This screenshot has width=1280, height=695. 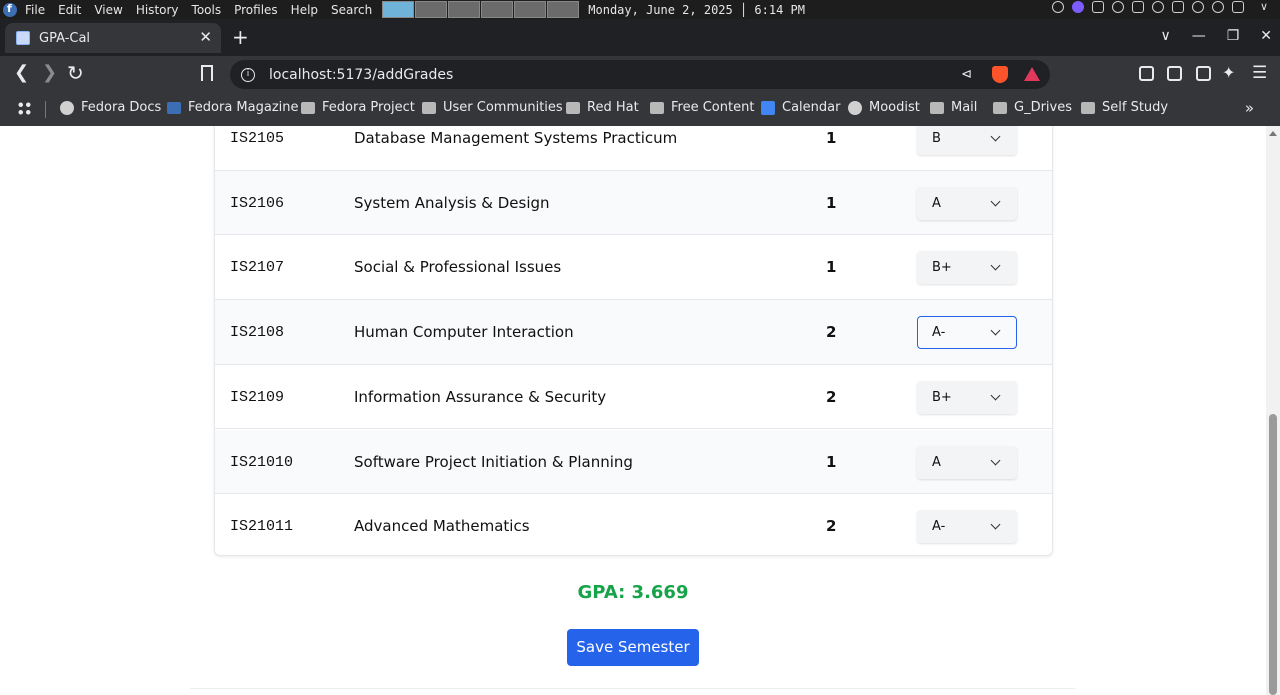 What do you see at coordinates (1218, 7) in the screenshot?
I see `wifi-icon` at bounding box center [1218, 7].